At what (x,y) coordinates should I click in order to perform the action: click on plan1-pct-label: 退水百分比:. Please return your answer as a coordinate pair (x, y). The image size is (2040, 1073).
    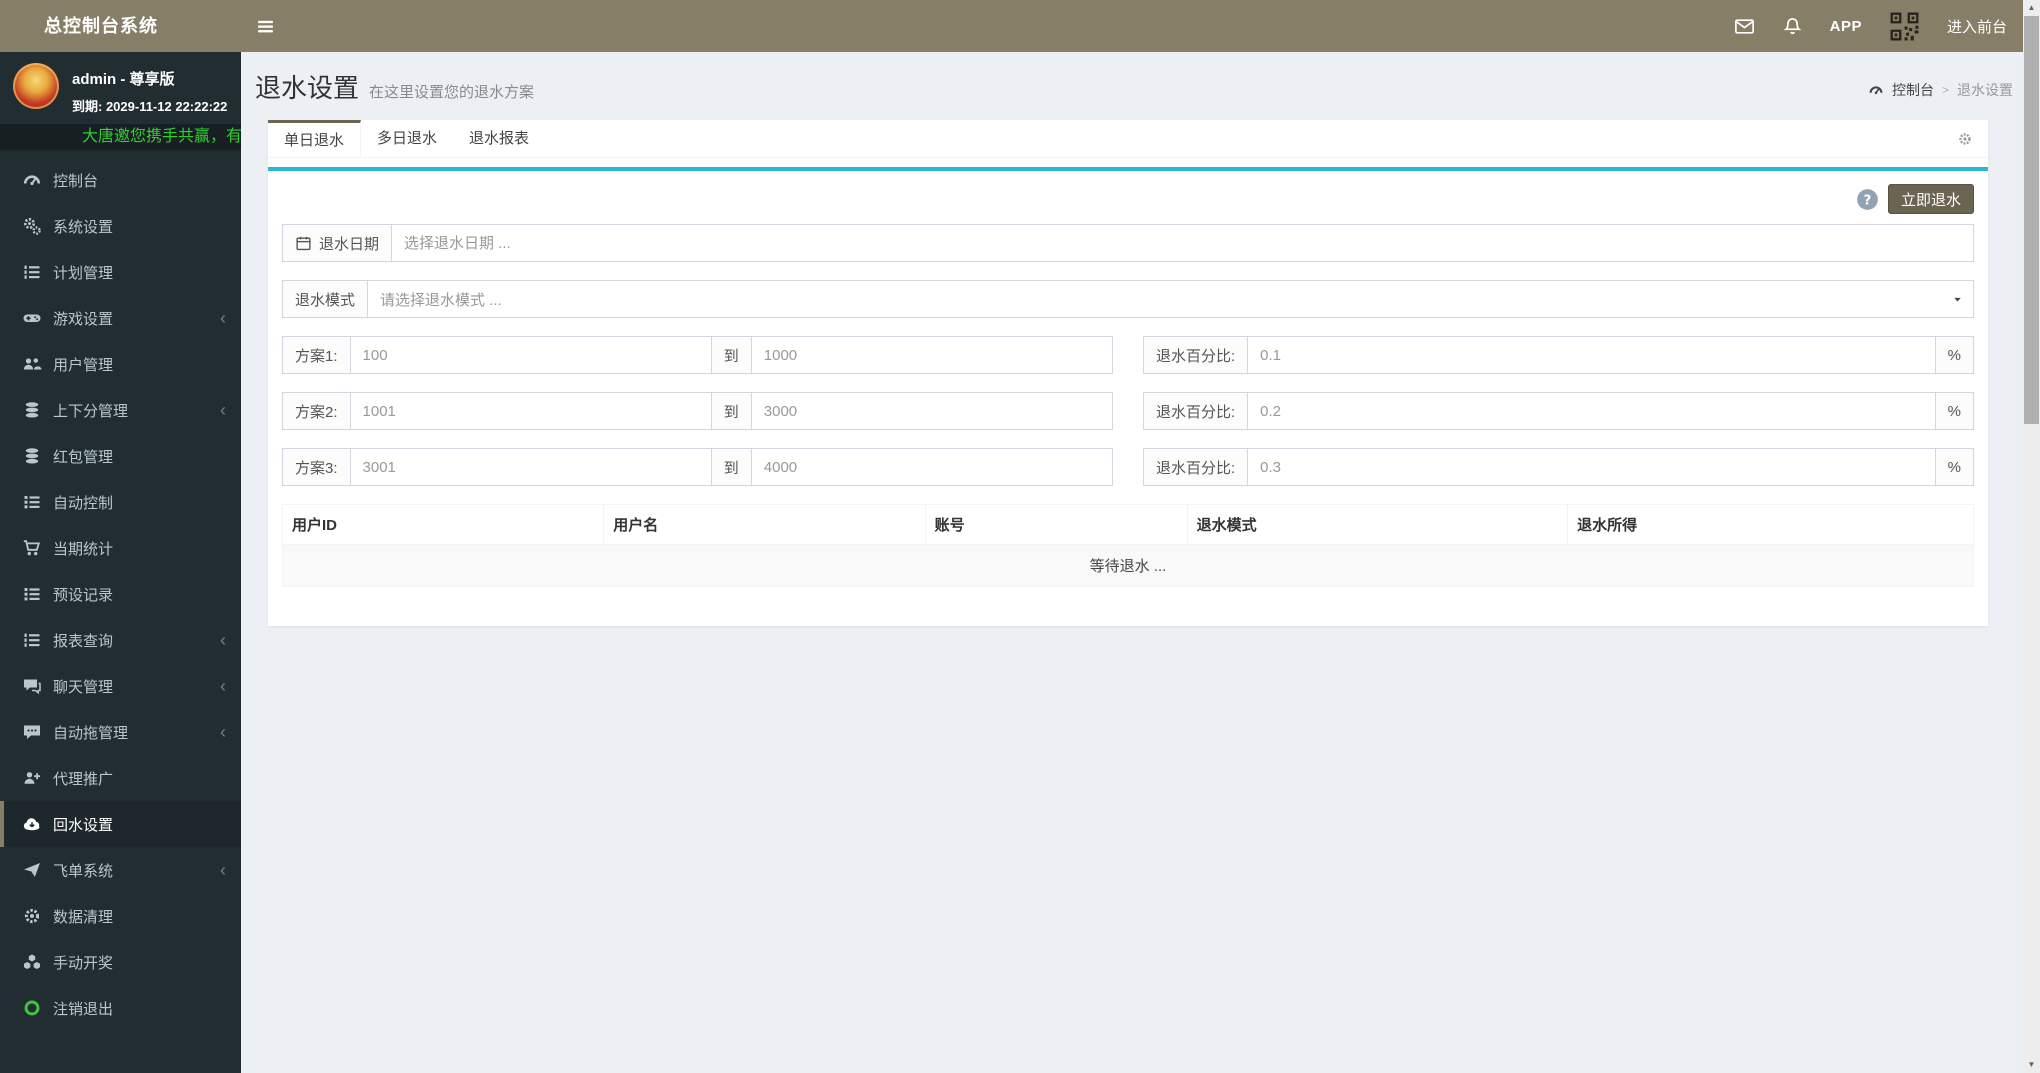
    Looking at the image, I should click on (1196, 355).